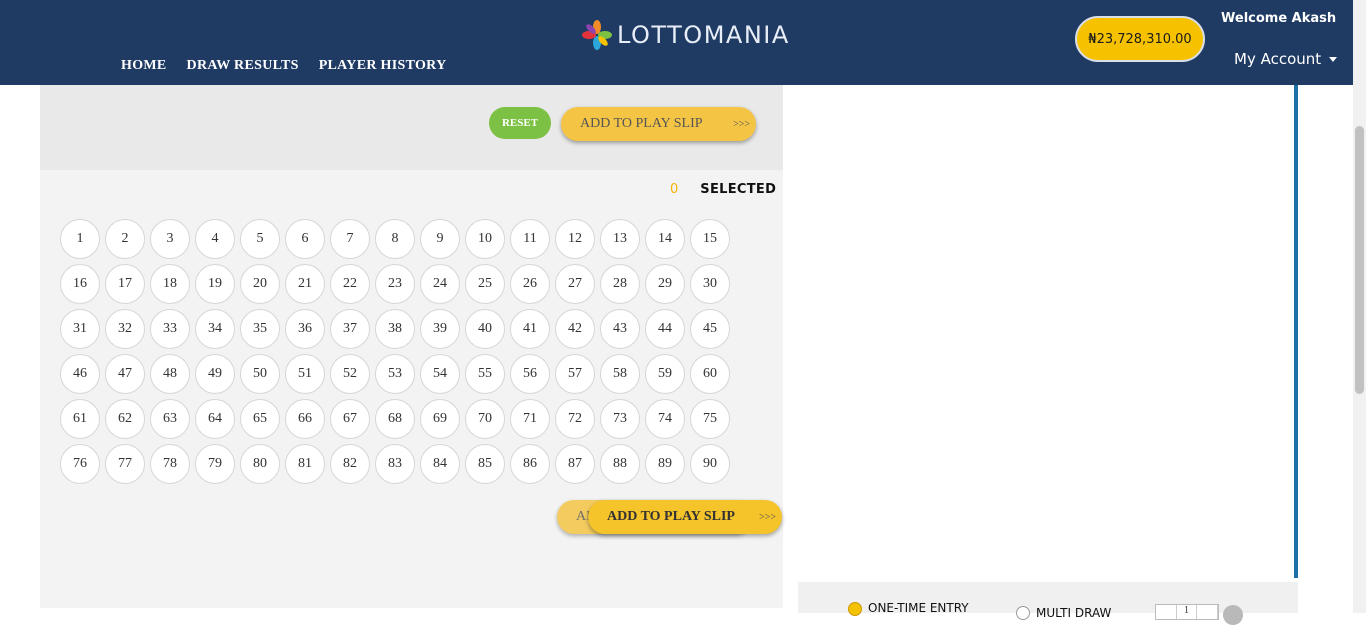 This screenshot has height=625, width=1366. What do you see at coordinates (260, 464) in the screenshot?
I see `number-ball: 80` at bounding box center [260, 464].